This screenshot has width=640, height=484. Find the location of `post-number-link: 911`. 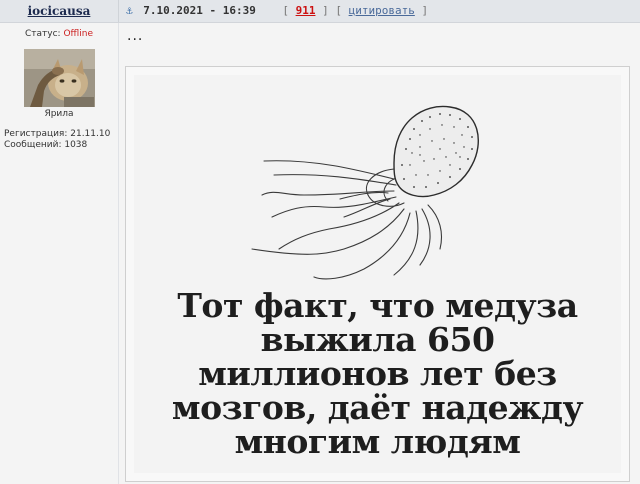

post-number-link: 911 is located at coordinates (306, 10).